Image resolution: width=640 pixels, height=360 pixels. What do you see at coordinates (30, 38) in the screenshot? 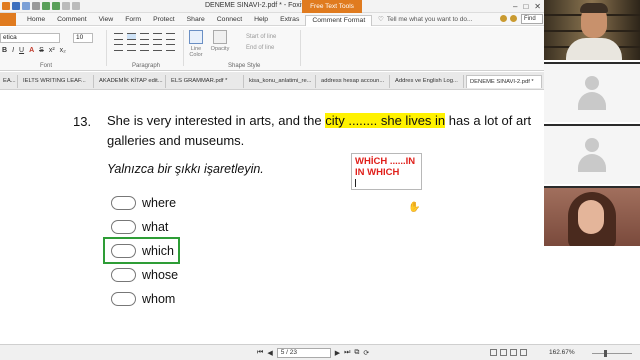
I see `font-name-select: etica` at bounding box center [30, 38].